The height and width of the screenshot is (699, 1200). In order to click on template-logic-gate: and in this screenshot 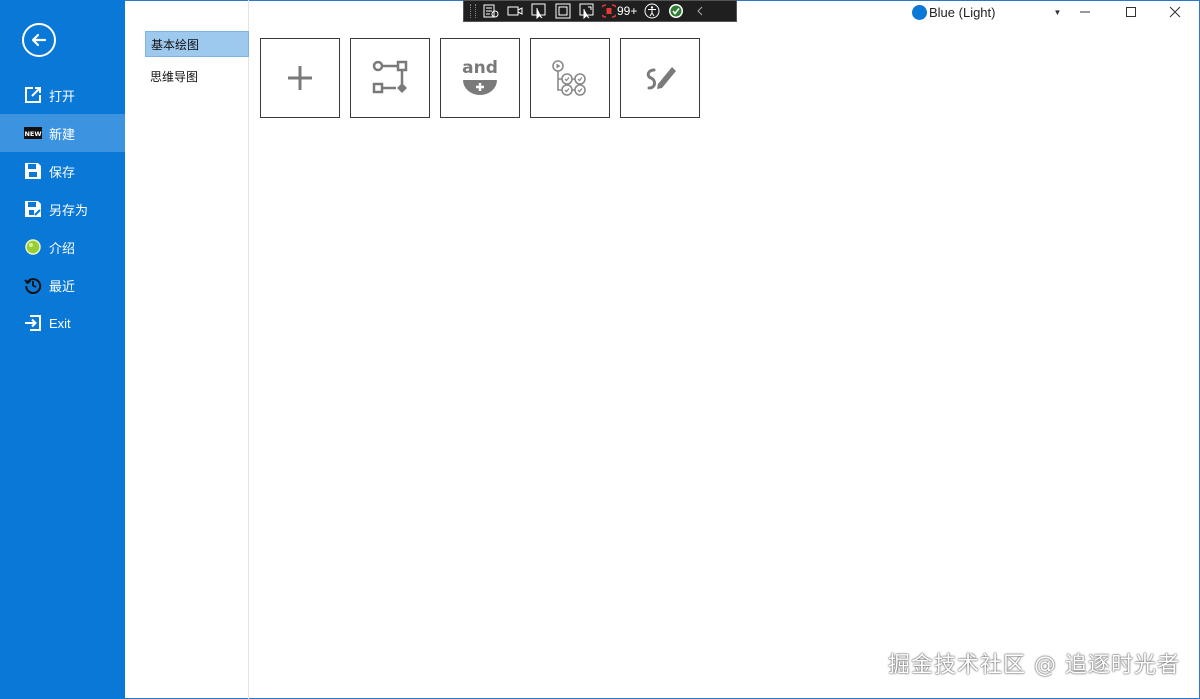, I will do `click(480, 78)`.